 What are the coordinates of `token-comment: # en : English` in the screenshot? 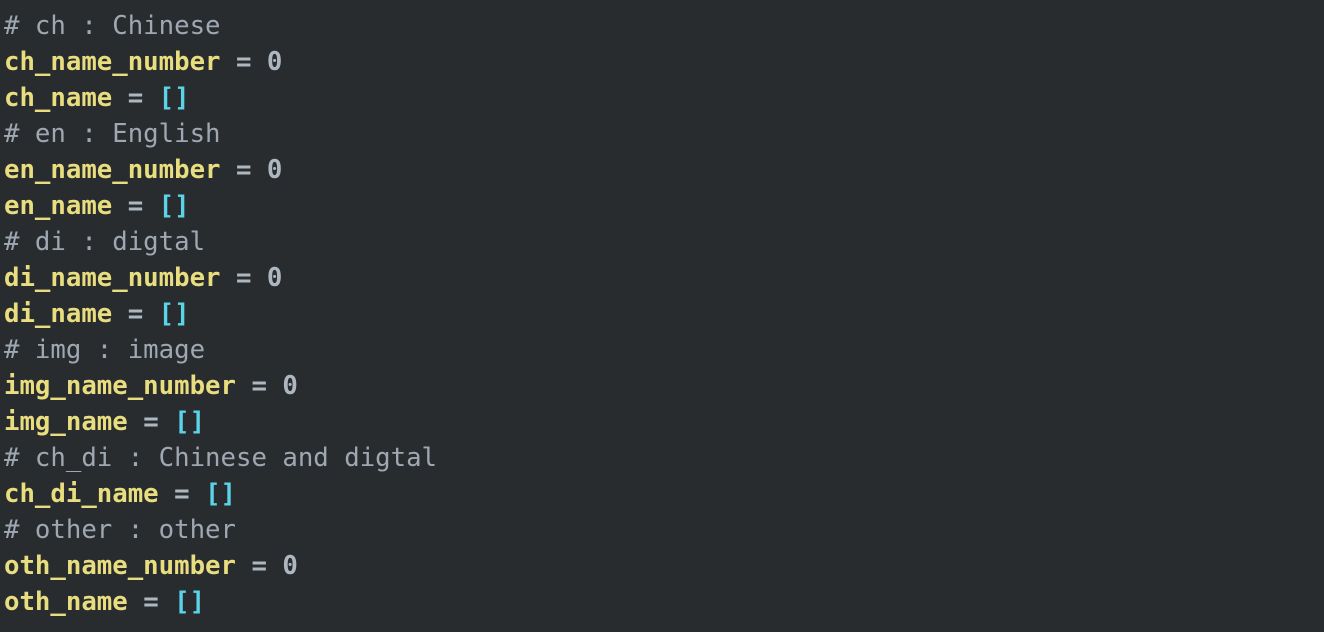 It's located at (112, 134).